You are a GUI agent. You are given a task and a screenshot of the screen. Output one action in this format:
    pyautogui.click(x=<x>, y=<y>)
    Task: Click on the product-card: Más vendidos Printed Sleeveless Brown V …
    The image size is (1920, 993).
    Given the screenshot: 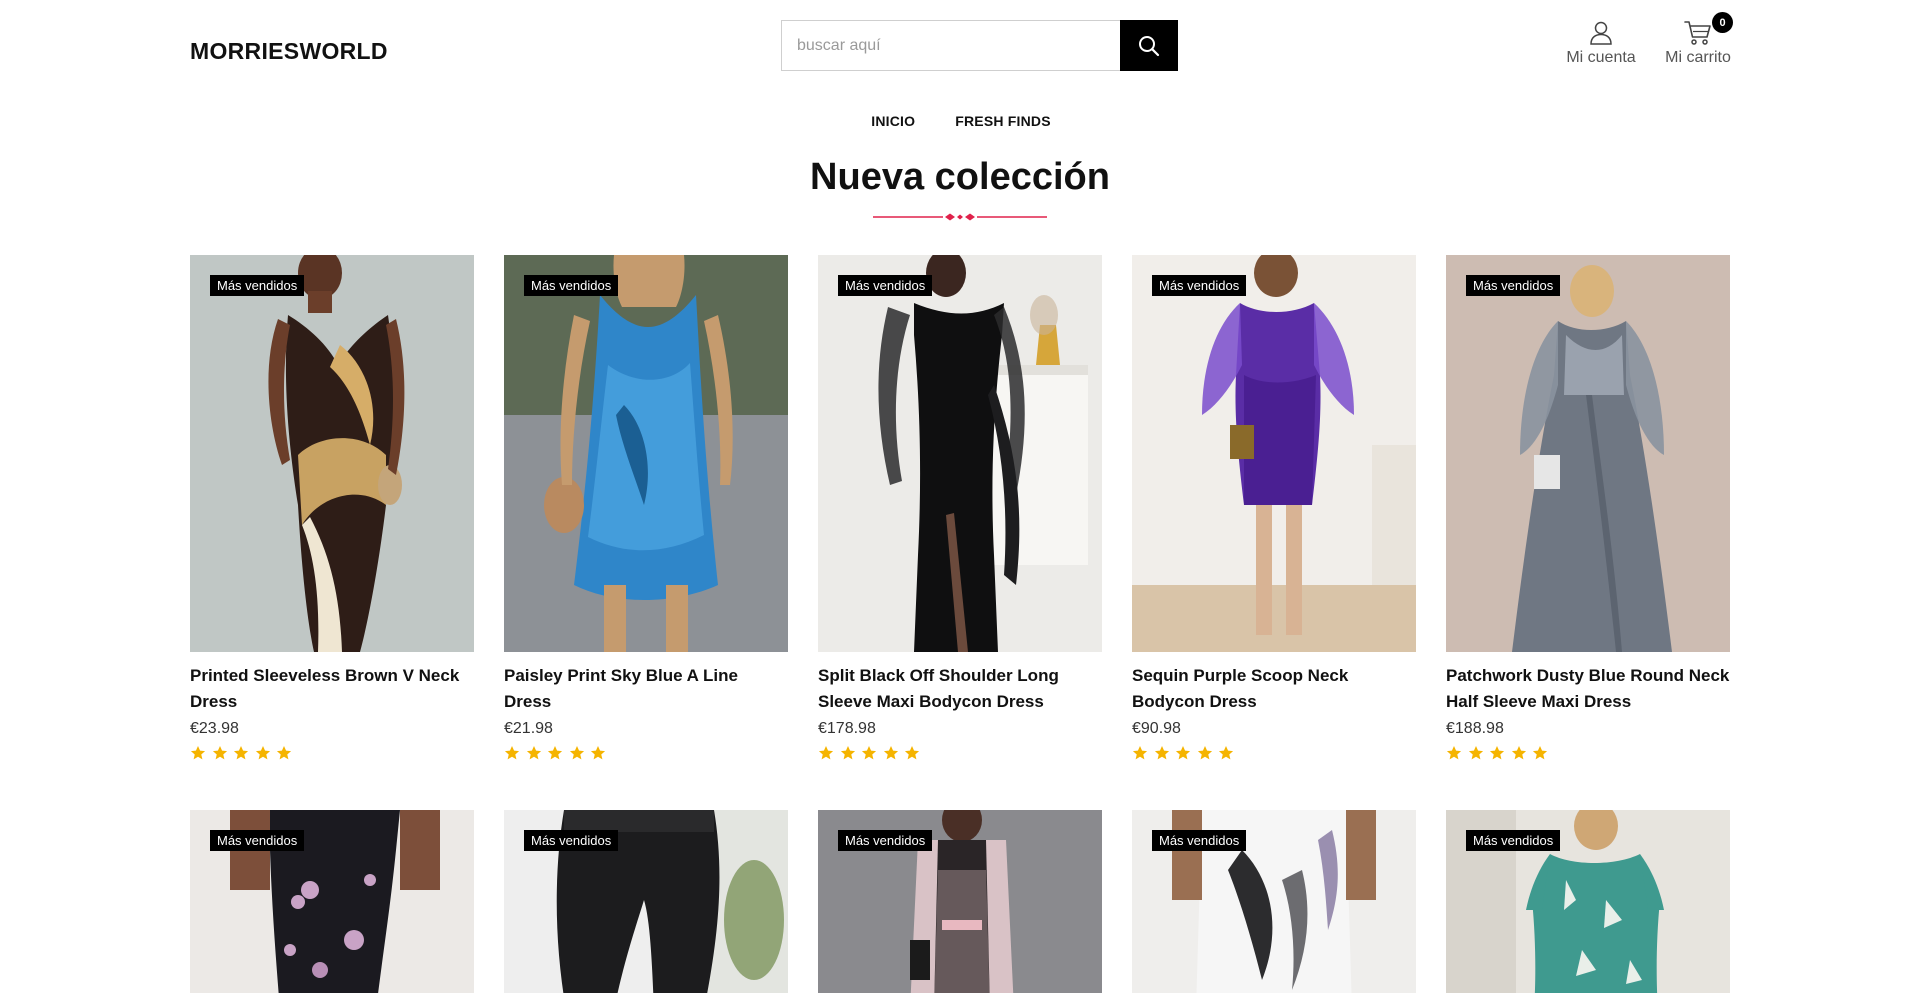 What is the action you would take?
    pyautogui.click(x=332, y=508)
    